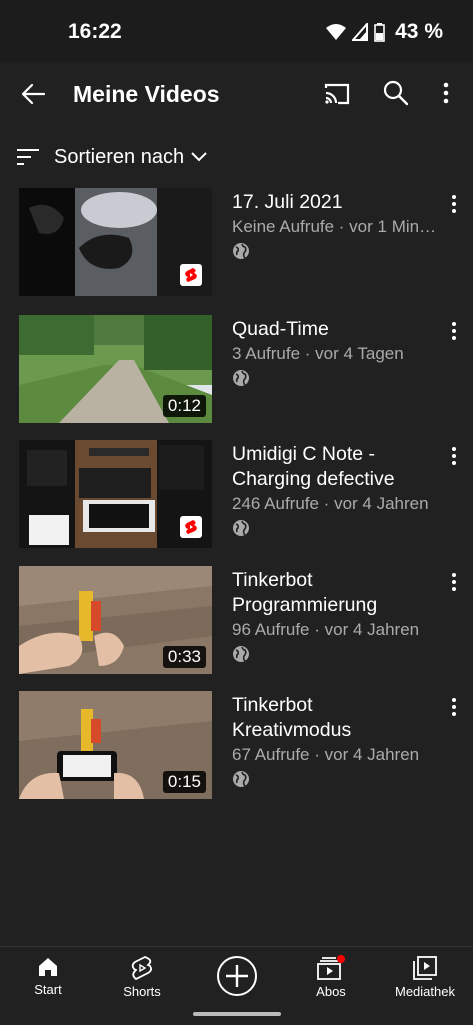 This screenshot has height=1025, width=473. I want to click on nav-shorts: Shorts, so click(142, 977).